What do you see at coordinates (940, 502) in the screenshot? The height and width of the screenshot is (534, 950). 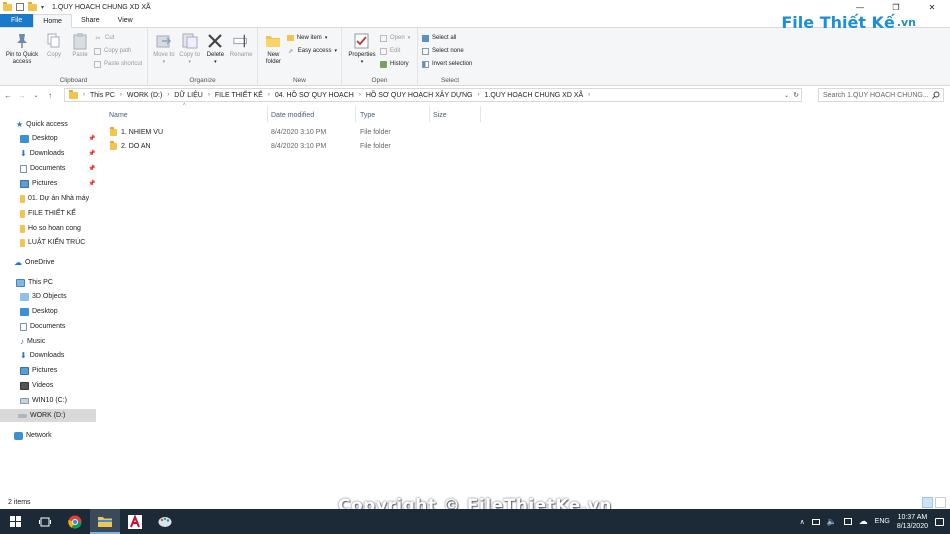 I see `large-icons-view-icon` at bounding box center [940, 502].